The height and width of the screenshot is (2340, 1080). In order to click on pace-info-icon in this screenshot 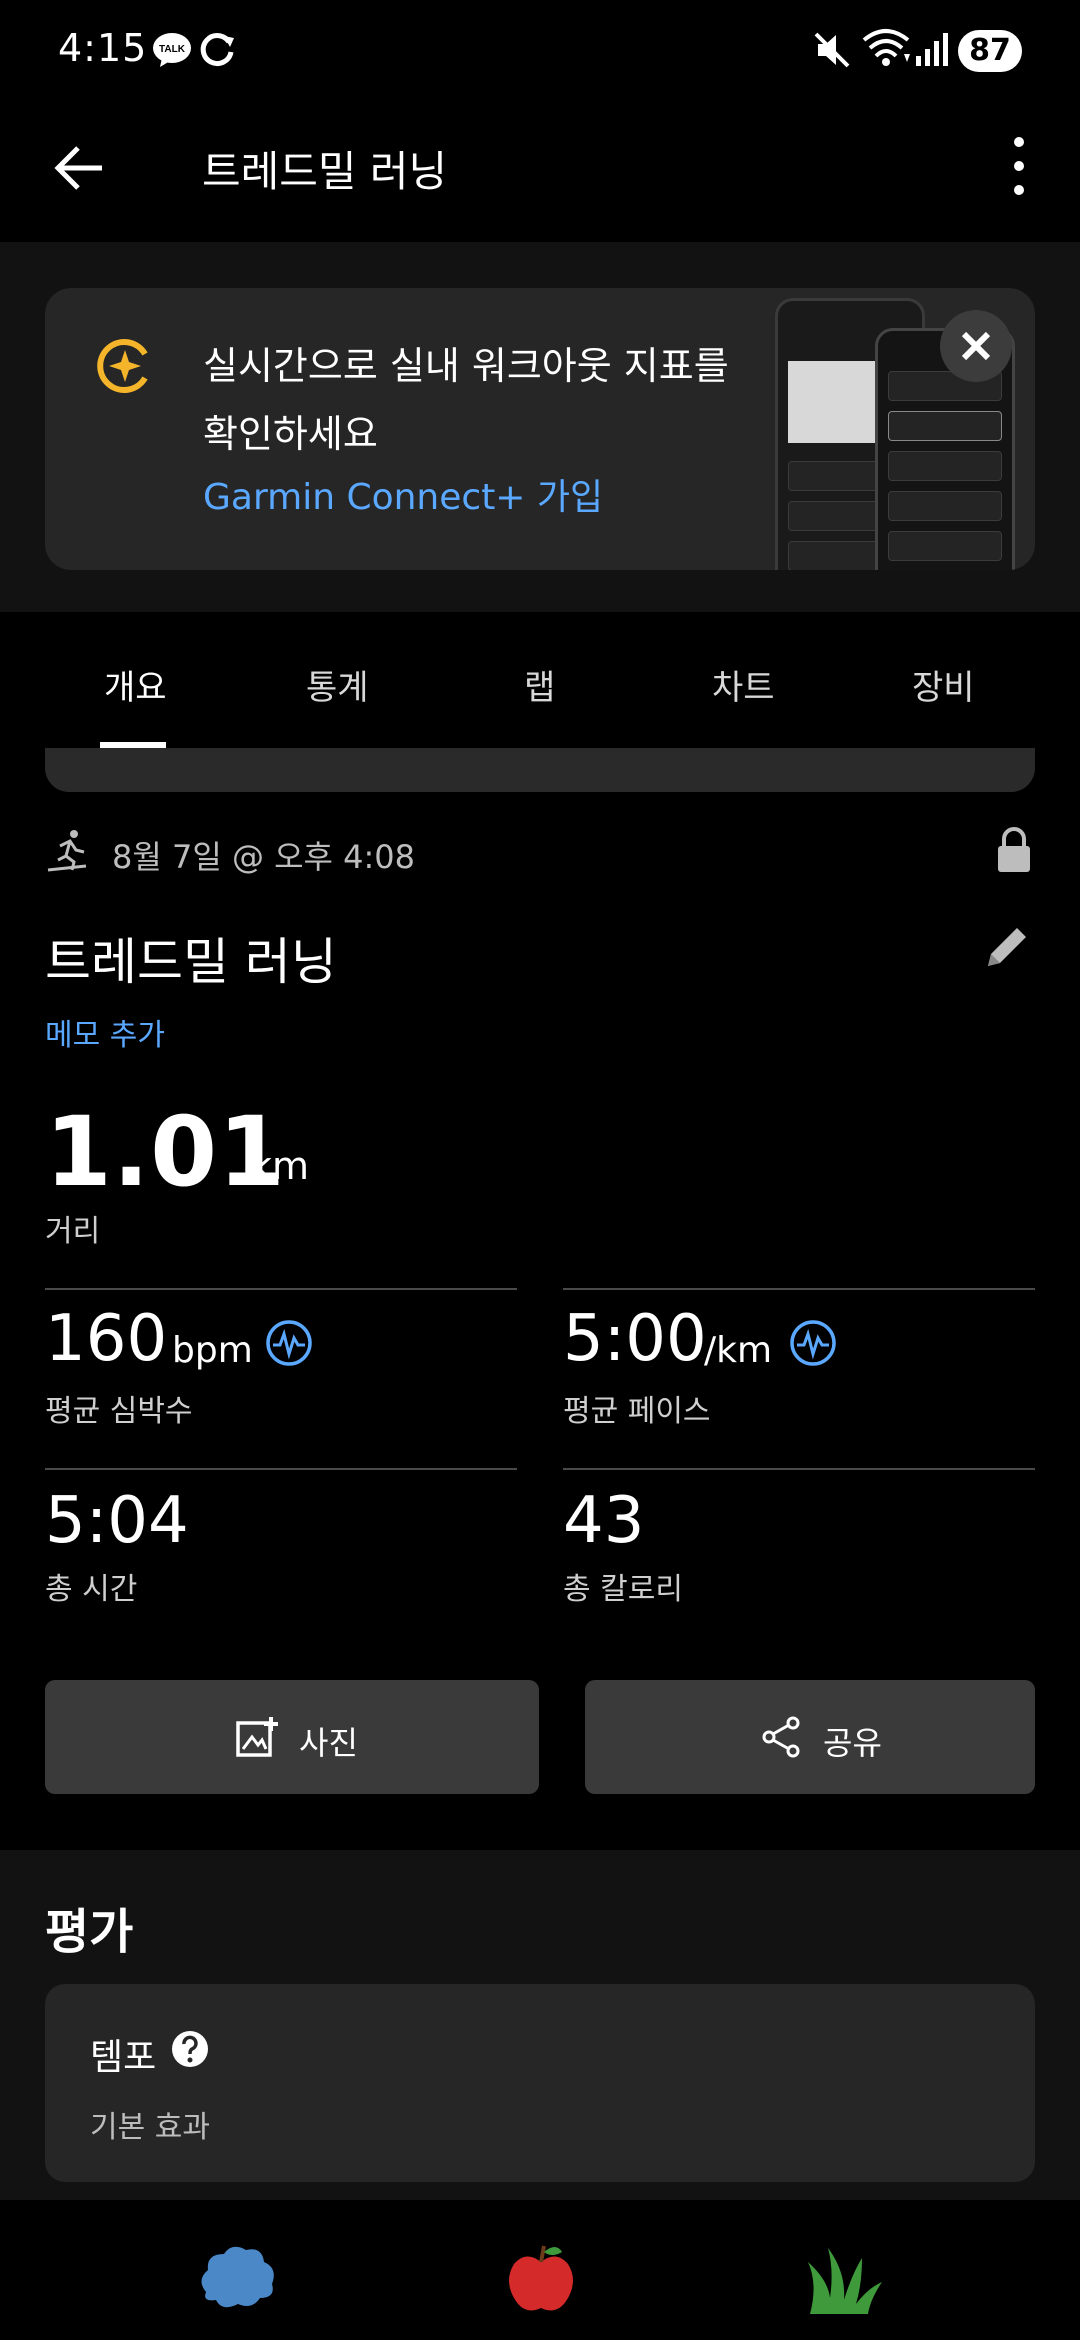, I will do `click(813, 1343)`.